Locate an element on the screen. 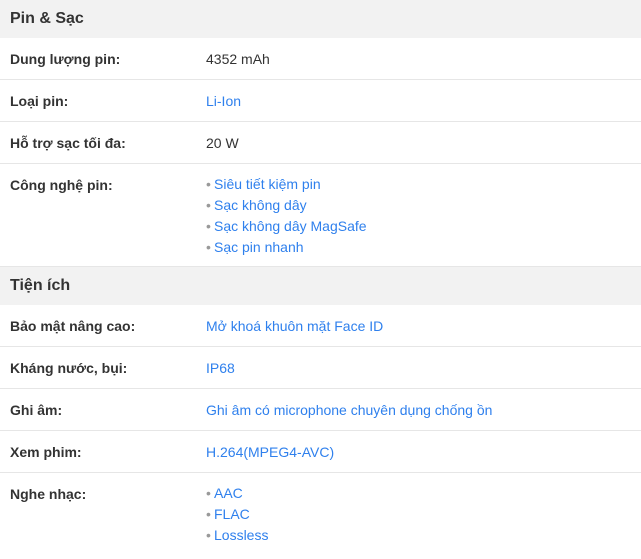  spec-row-battery-capacity: Dung lượng pin: 4352 mAh is located at coordinates (320, 59).